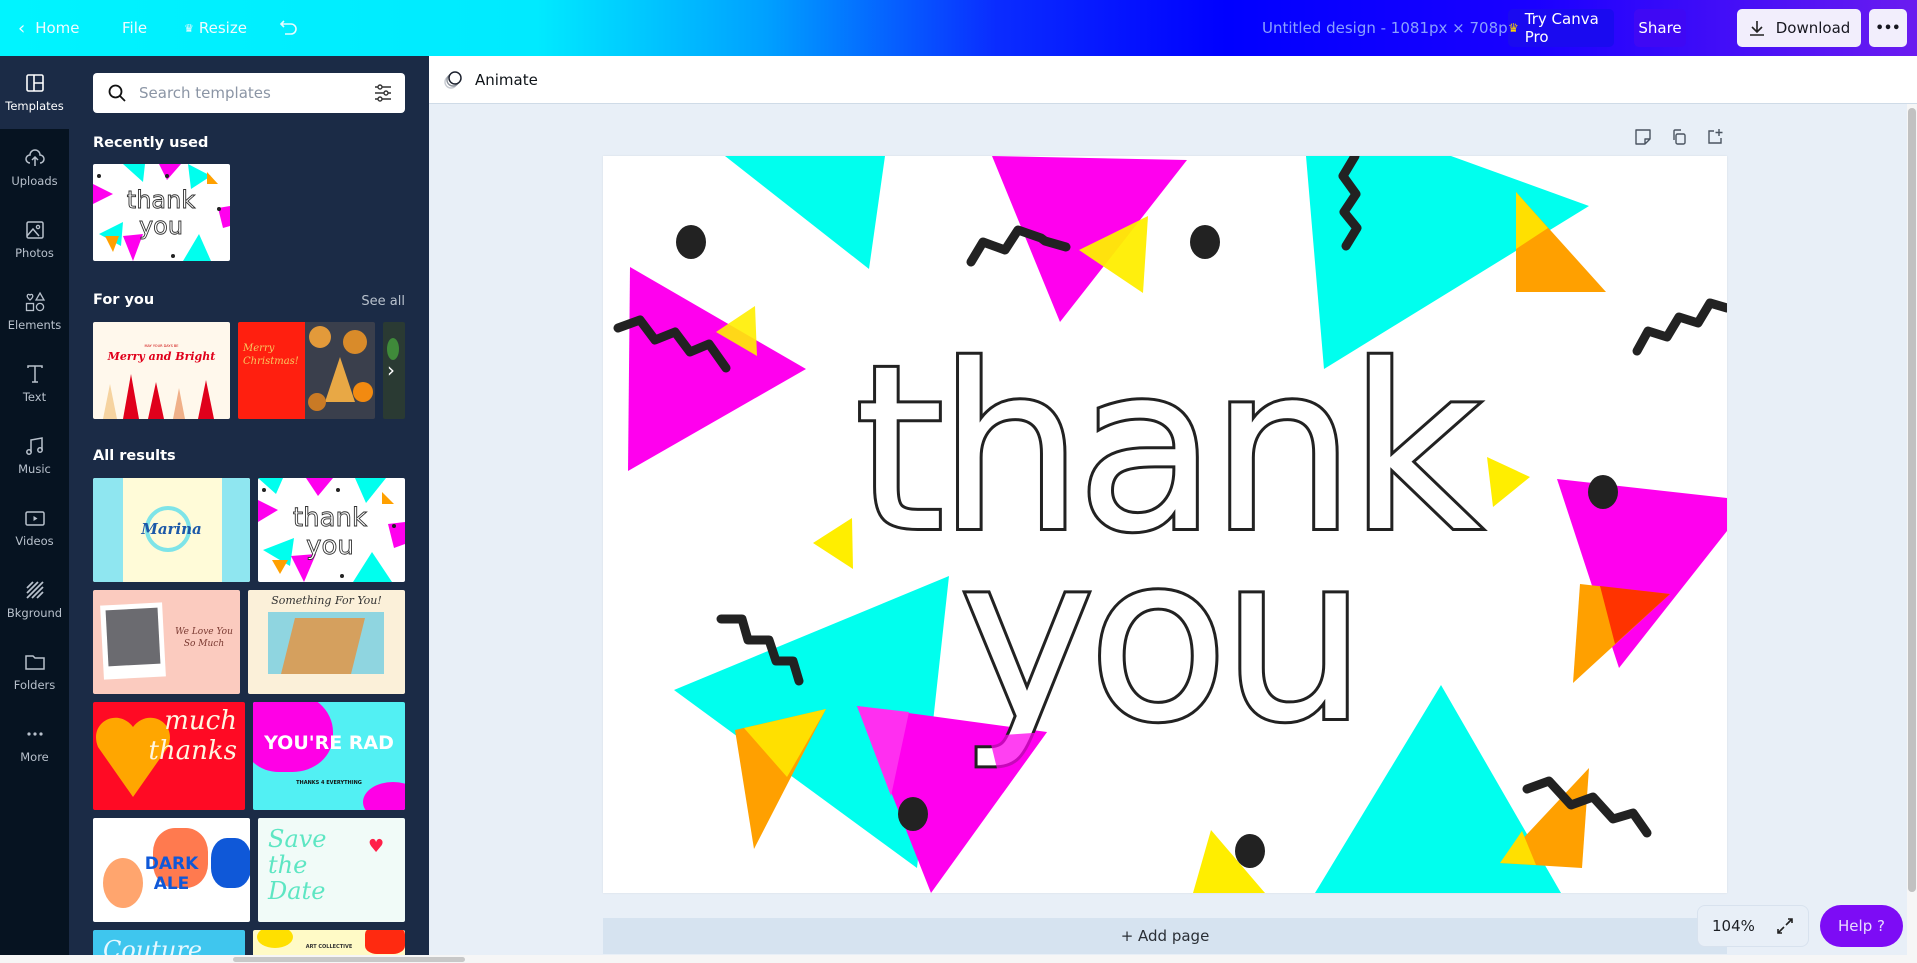 The height and width of the screenshot is (963, 1917). What do you see at coordinates (34, 157) in the screenshot?
I see `upload-cloud-icon` at bounding box center [34, 157].